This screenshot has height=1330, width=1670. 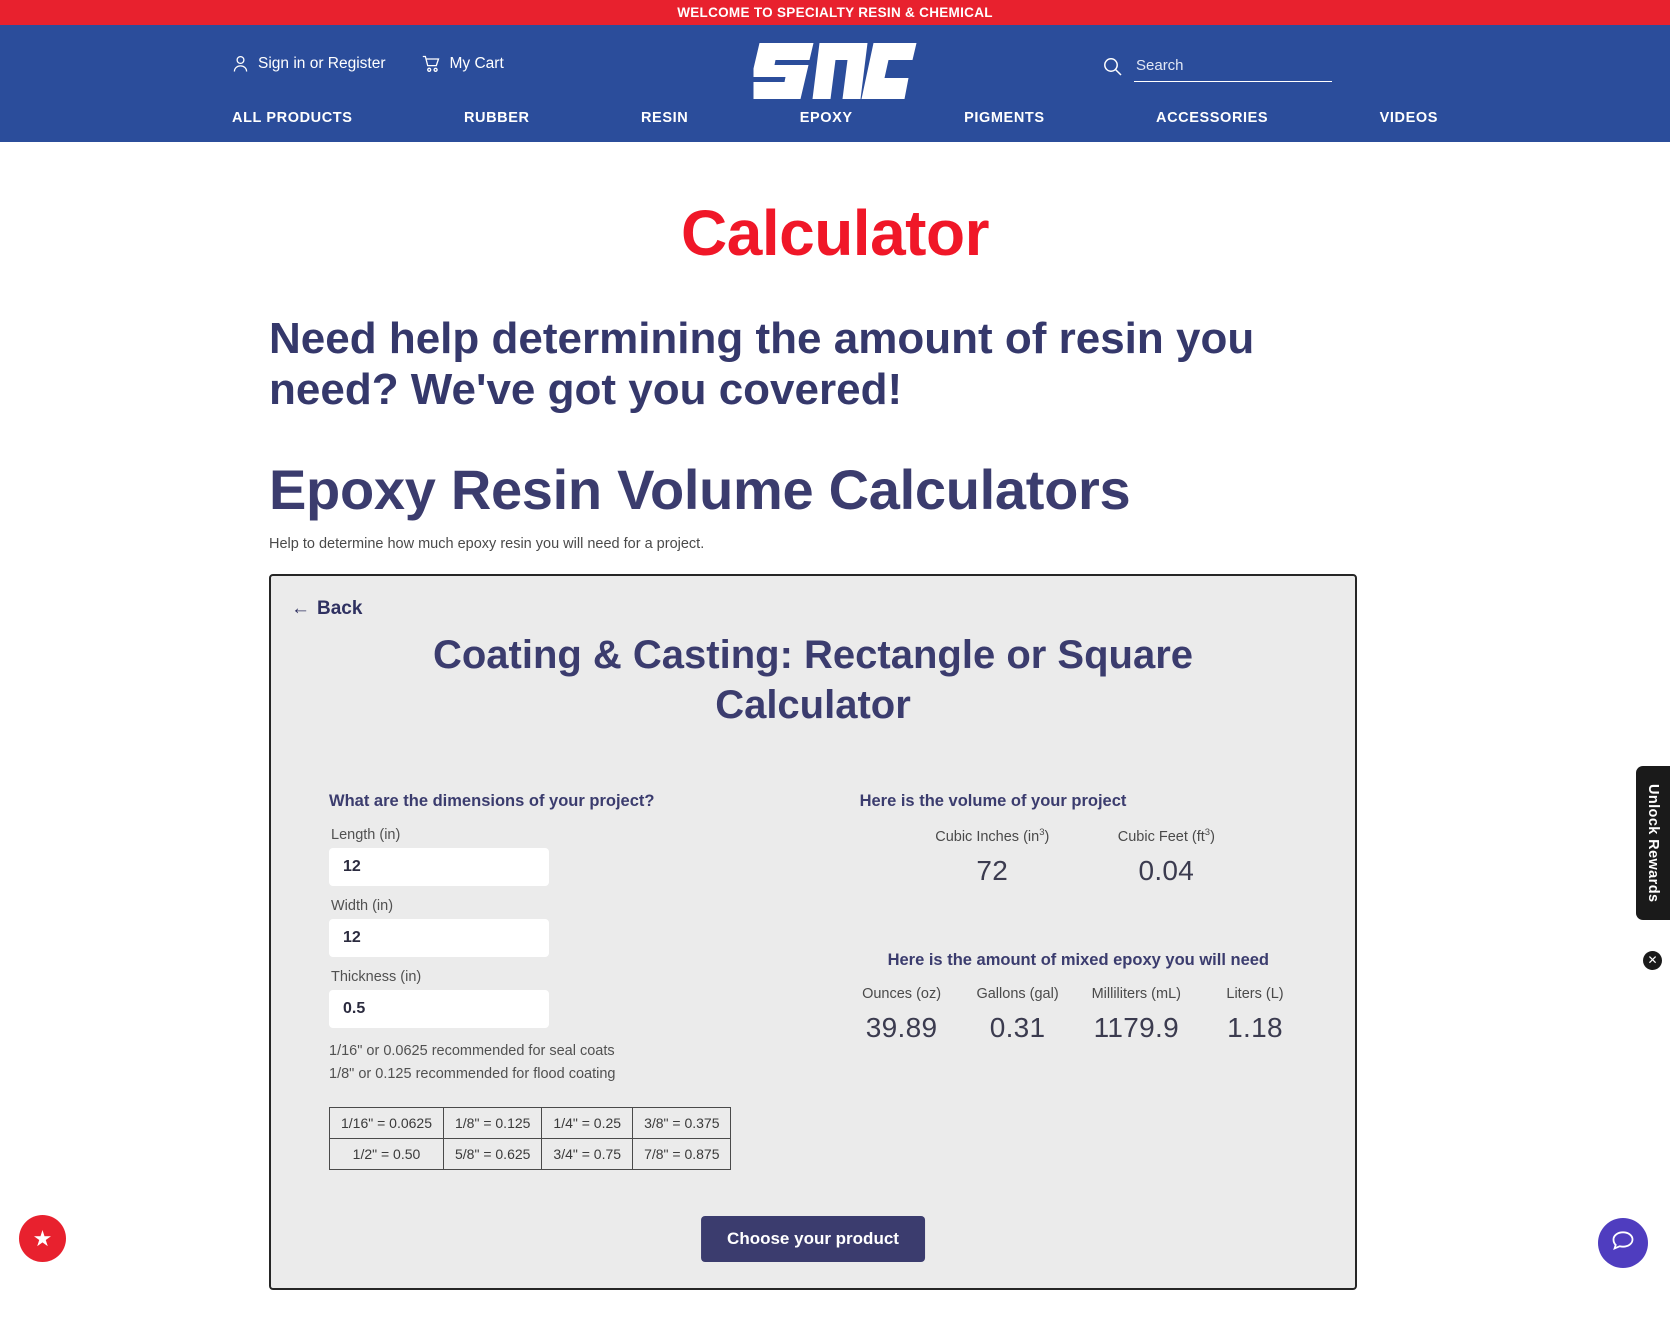 I want to click on ounces-value: 39.89, so click(x=901, y=1028).